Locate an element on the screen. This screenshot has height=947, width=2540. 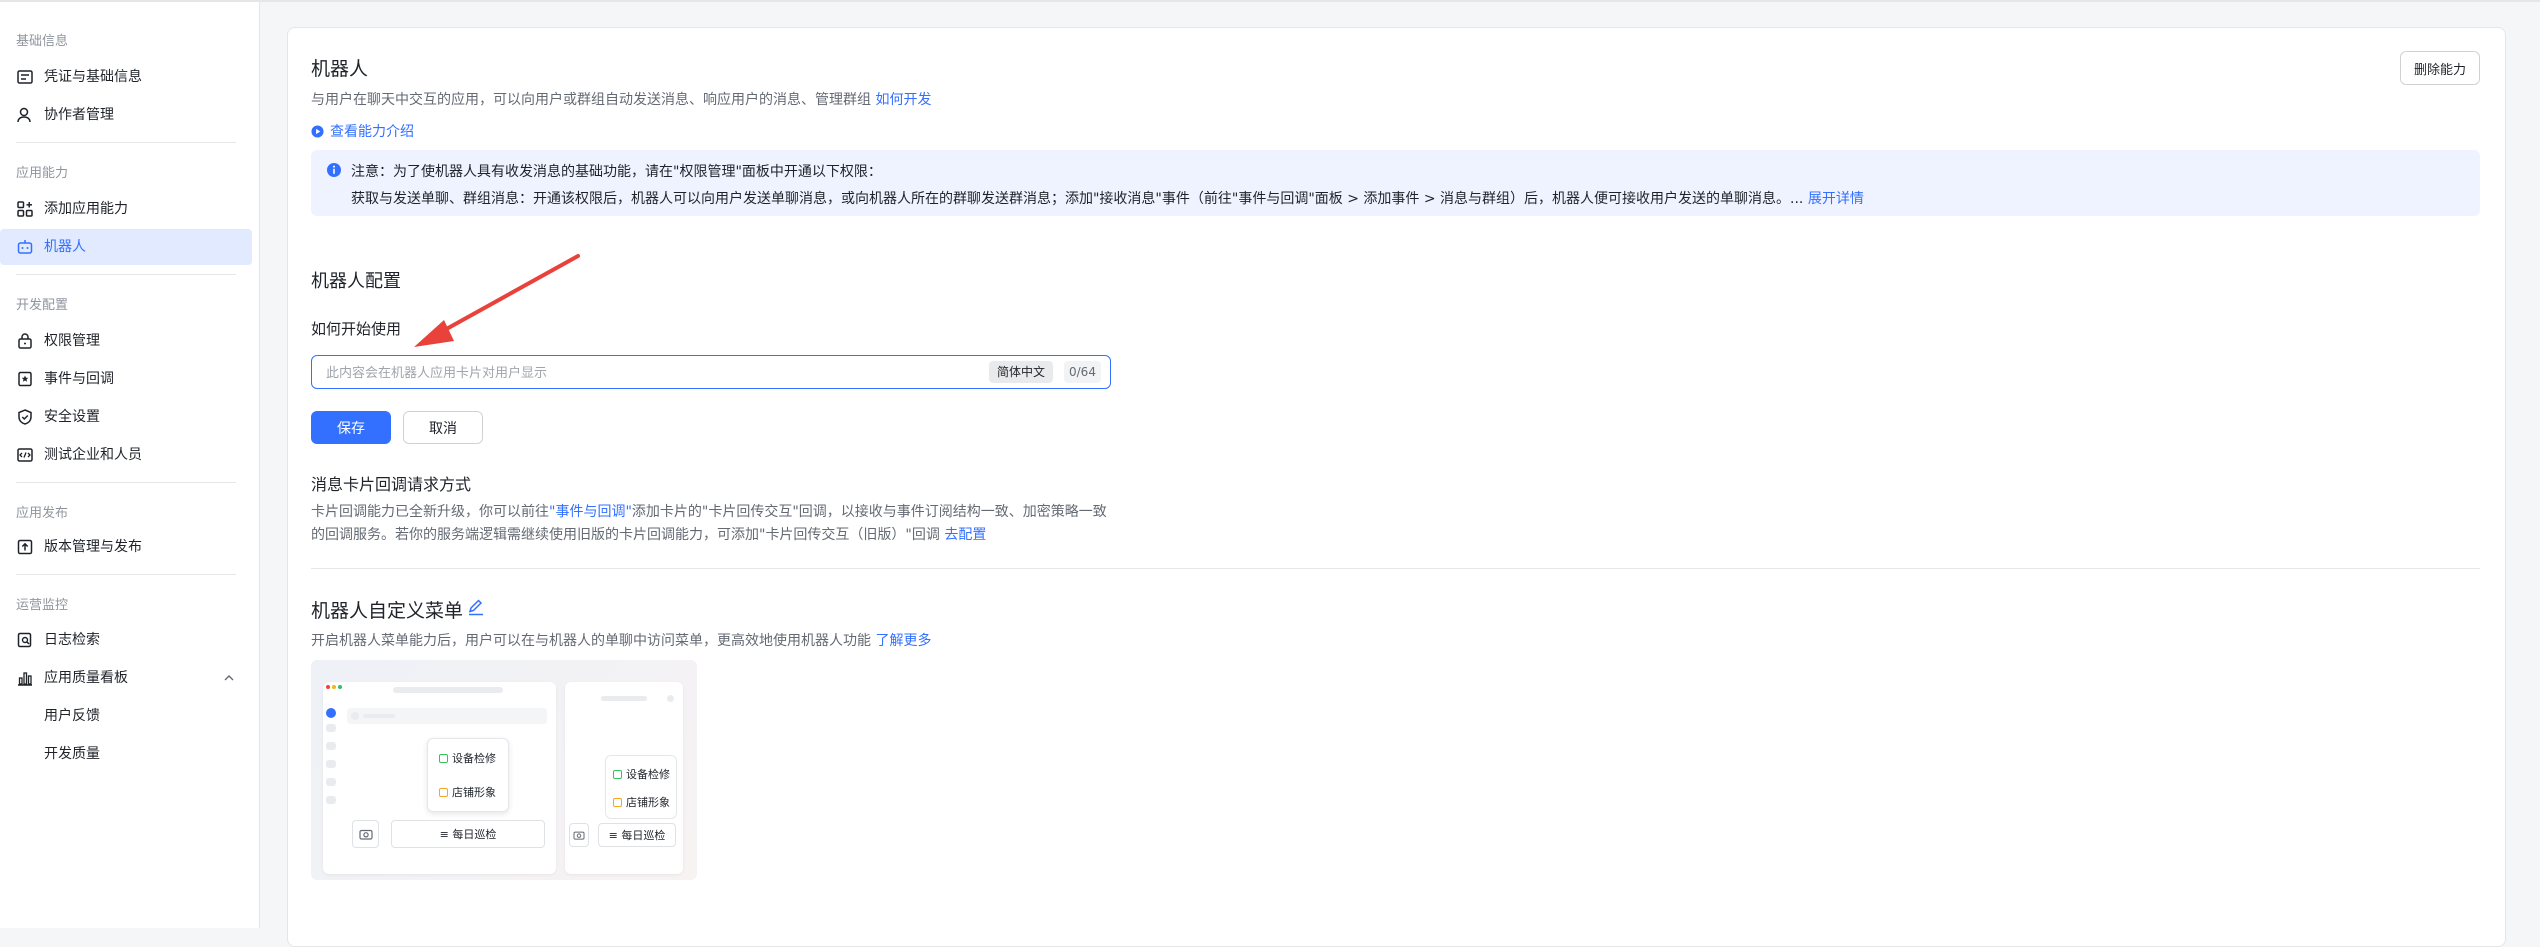
preview-menu-item-label: 设备检修 is located at coordinates (648, 774).